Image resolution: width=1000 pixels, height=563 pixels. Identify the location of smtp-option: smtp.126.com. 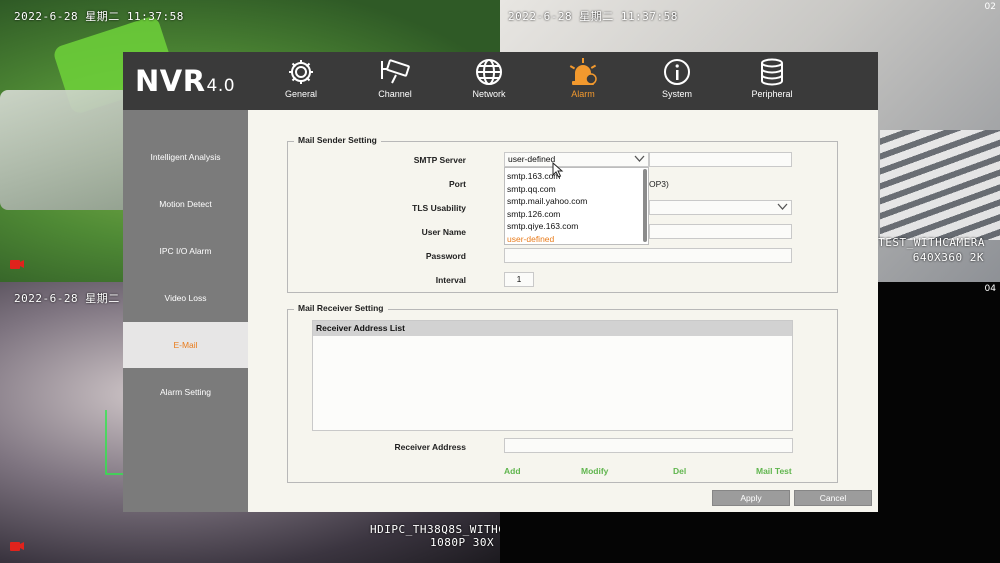
(533, 214).